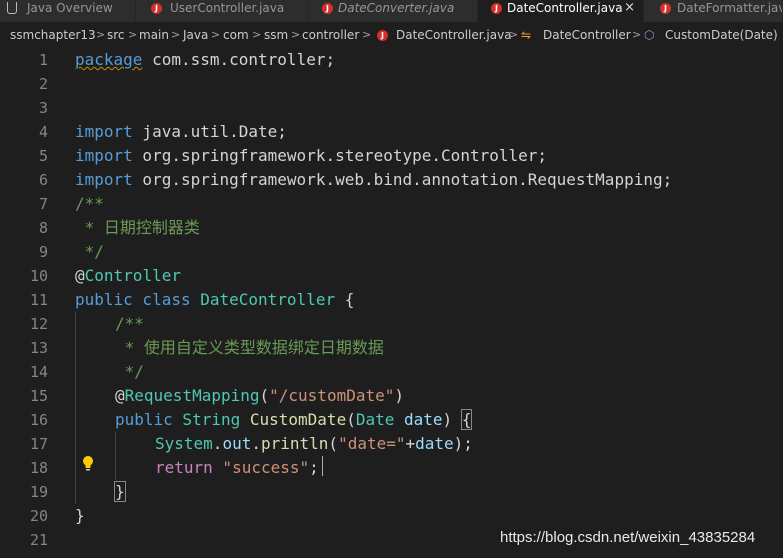 The height and width of the screenshot is (558, 783). I want to click on breadcrumb-item-controller: controller, so click(330, 35).